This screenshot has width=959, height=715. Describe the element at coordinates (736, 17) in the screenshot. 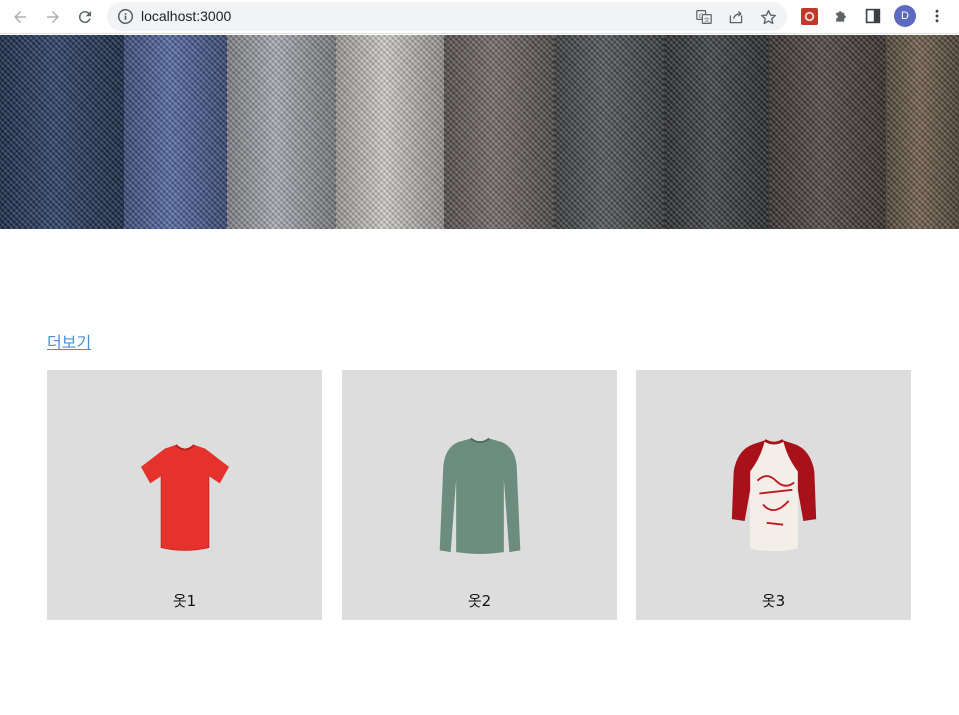

I see `share-icon` at that location.